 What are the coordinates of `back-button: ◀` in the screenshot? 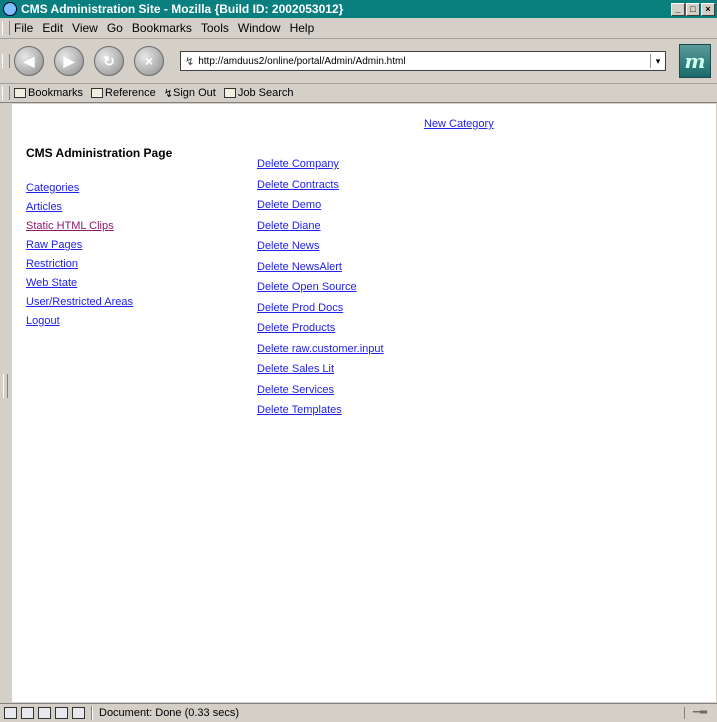 It's located at (29, 61).